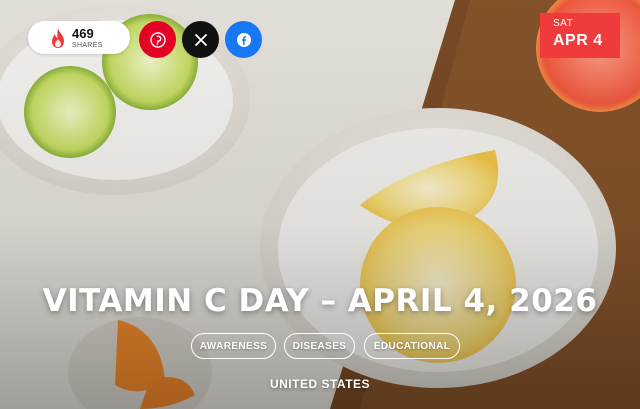 This screenshot has height=409, width=640. I want to click on share-count: 469, so click(83, 33).